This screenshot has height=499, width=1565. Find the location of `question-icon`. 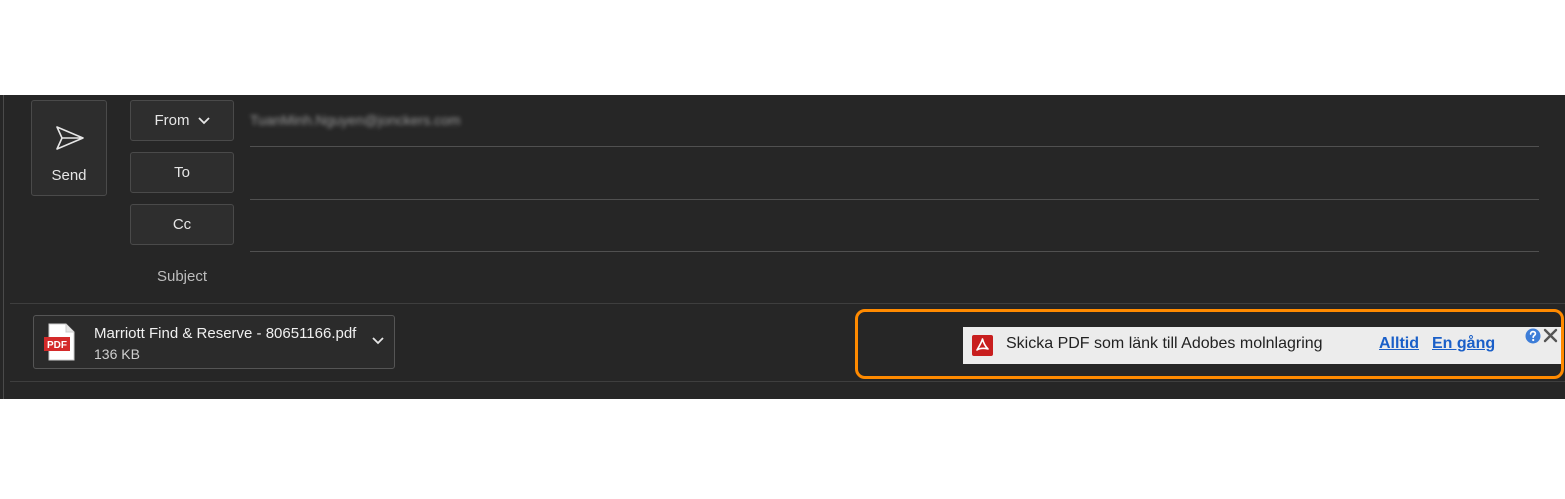

question-icon is located at coordinates (1533, 336).